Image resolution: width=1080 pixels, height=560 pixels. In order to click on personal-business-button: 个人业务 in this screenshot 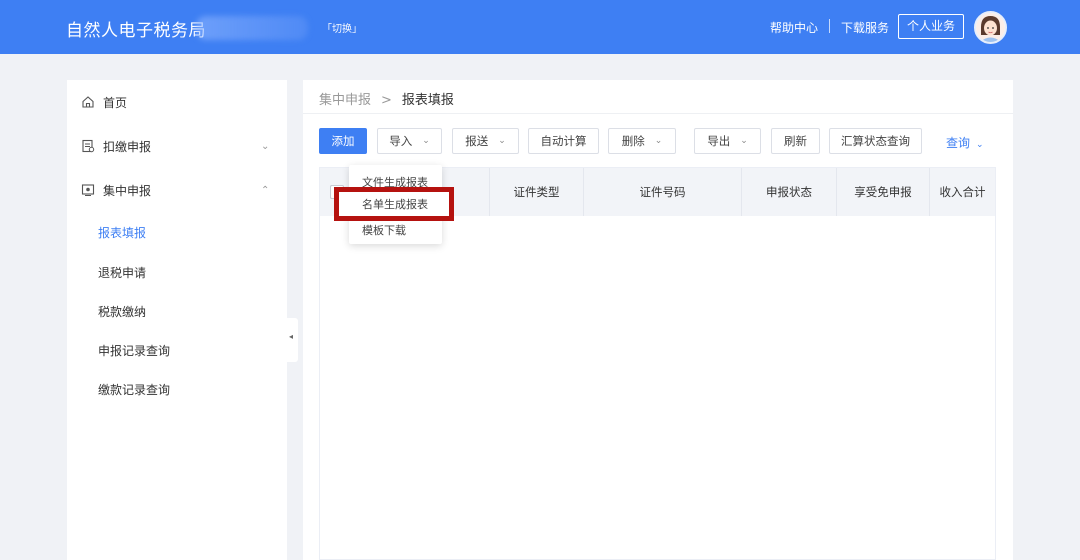, I will do `click(931, 26)`.